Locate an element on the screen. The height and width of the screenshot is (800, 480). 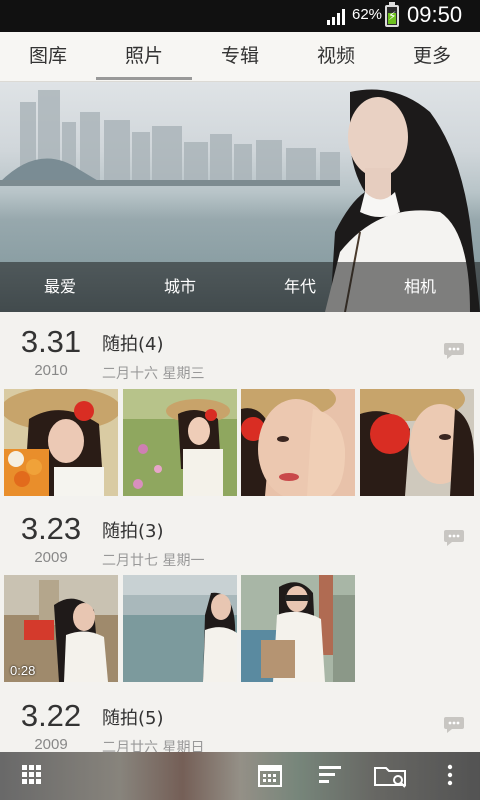
date-group-header: 3.23 2009 随拍(3) 二月廿七 星期一 is located at coordinates (240, 540).